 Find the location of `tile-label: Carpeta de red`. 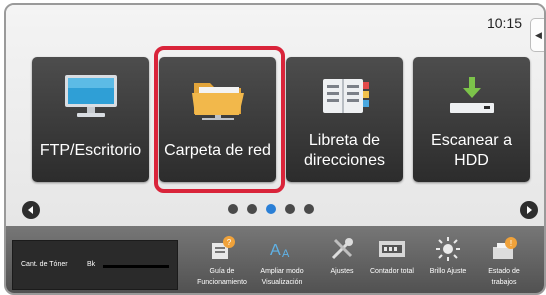

tile-label: Carpeta de red is located at coordinates (217, 150).